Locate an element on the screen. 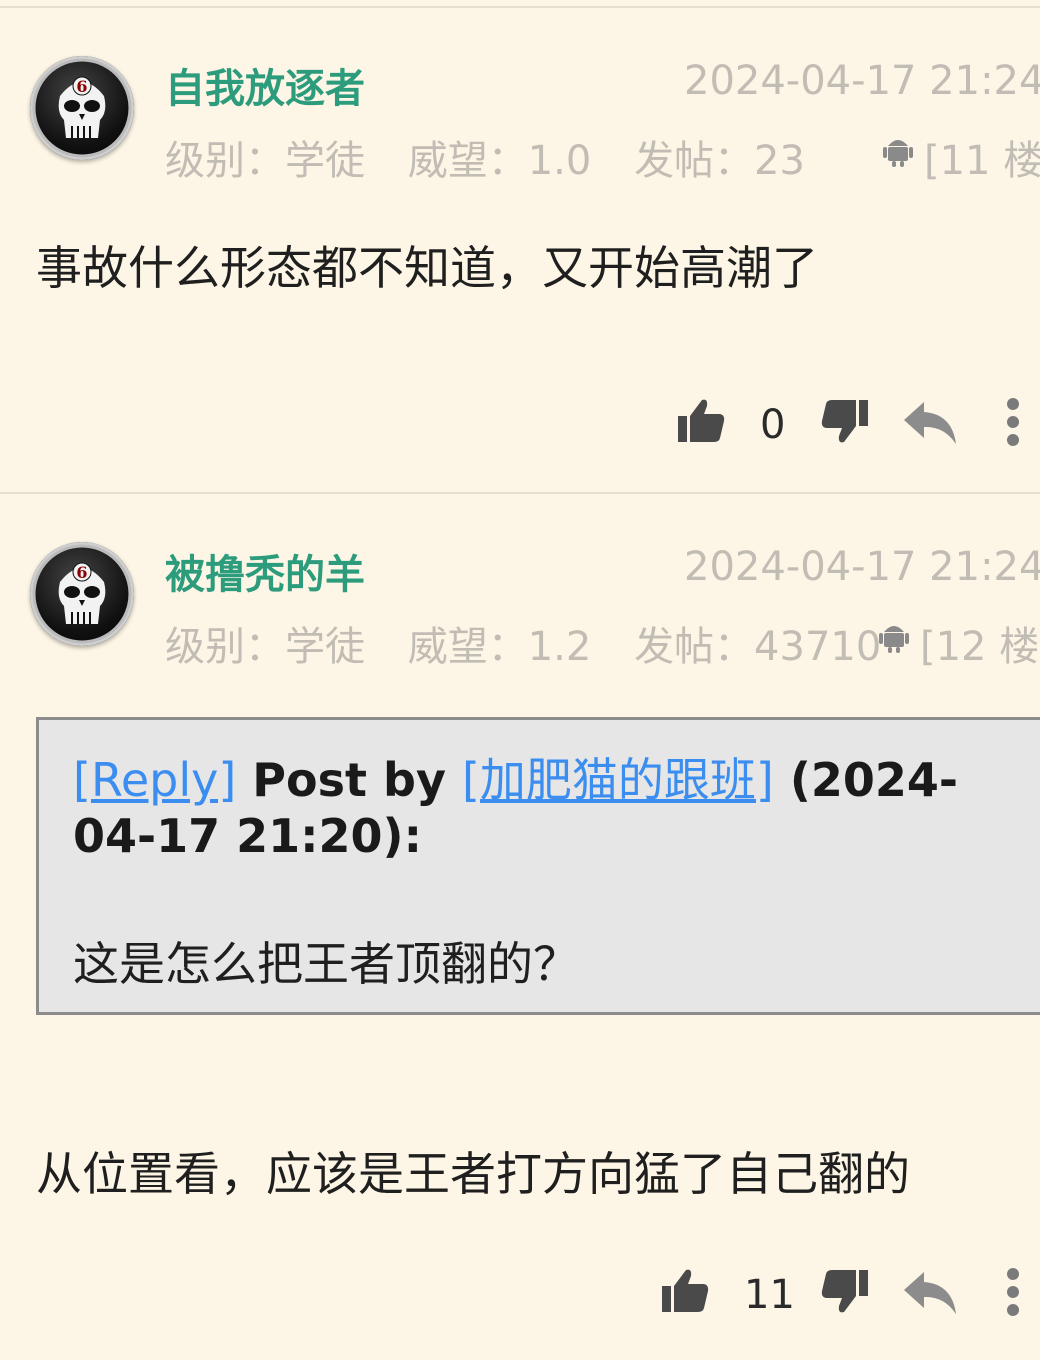 This screenshot has height=1360, width=1040. floor-number: [11 楼] is located at coordinates (982, 161).